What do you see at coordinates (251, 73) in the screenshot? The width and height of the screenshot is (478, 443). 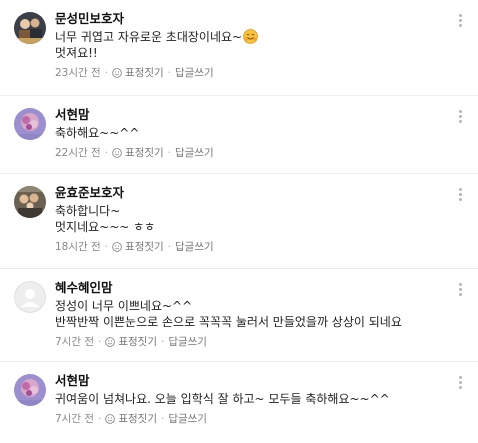 I see `comment-meta: 23시간 전 · 표정짓기 · 답글쓰기` at bounding box center [251, 73].